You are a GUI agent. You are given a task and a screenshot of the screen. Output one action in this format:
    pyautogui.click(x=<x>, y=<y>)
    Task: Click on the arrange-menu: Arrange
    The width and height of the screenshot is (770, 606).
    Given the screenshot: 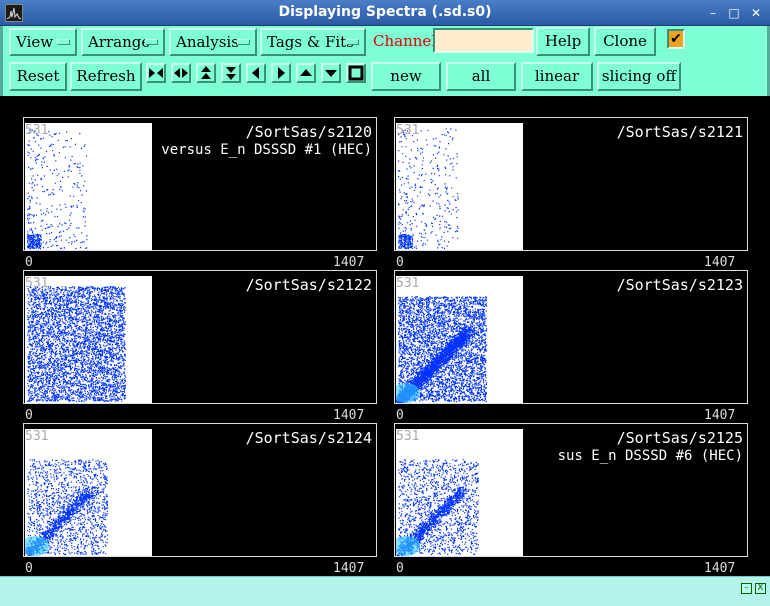 What is the action you would take?
    pyautogui.click(x=123, y=42)
    